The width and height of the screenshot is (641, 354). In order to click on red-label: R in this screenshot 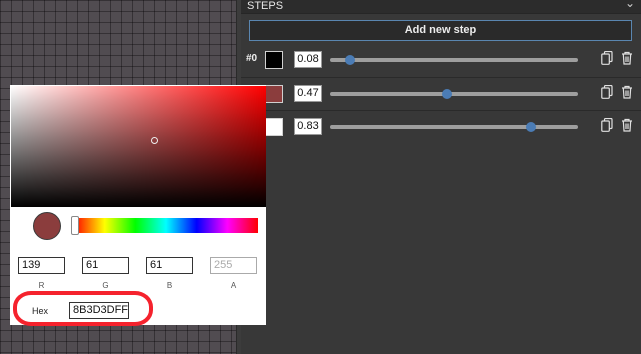, I will do `click(41, 285)`.